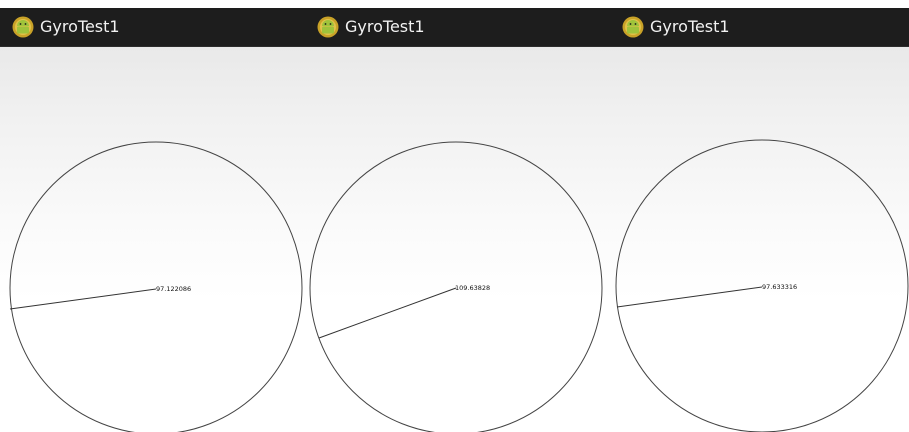 Image resolution: width=909 pixels, height=432 pixels. What do you see at coordinates (173, 289) in the screenshot?
I see `heading-value: 97.122086` at bounding box center [173, 289].